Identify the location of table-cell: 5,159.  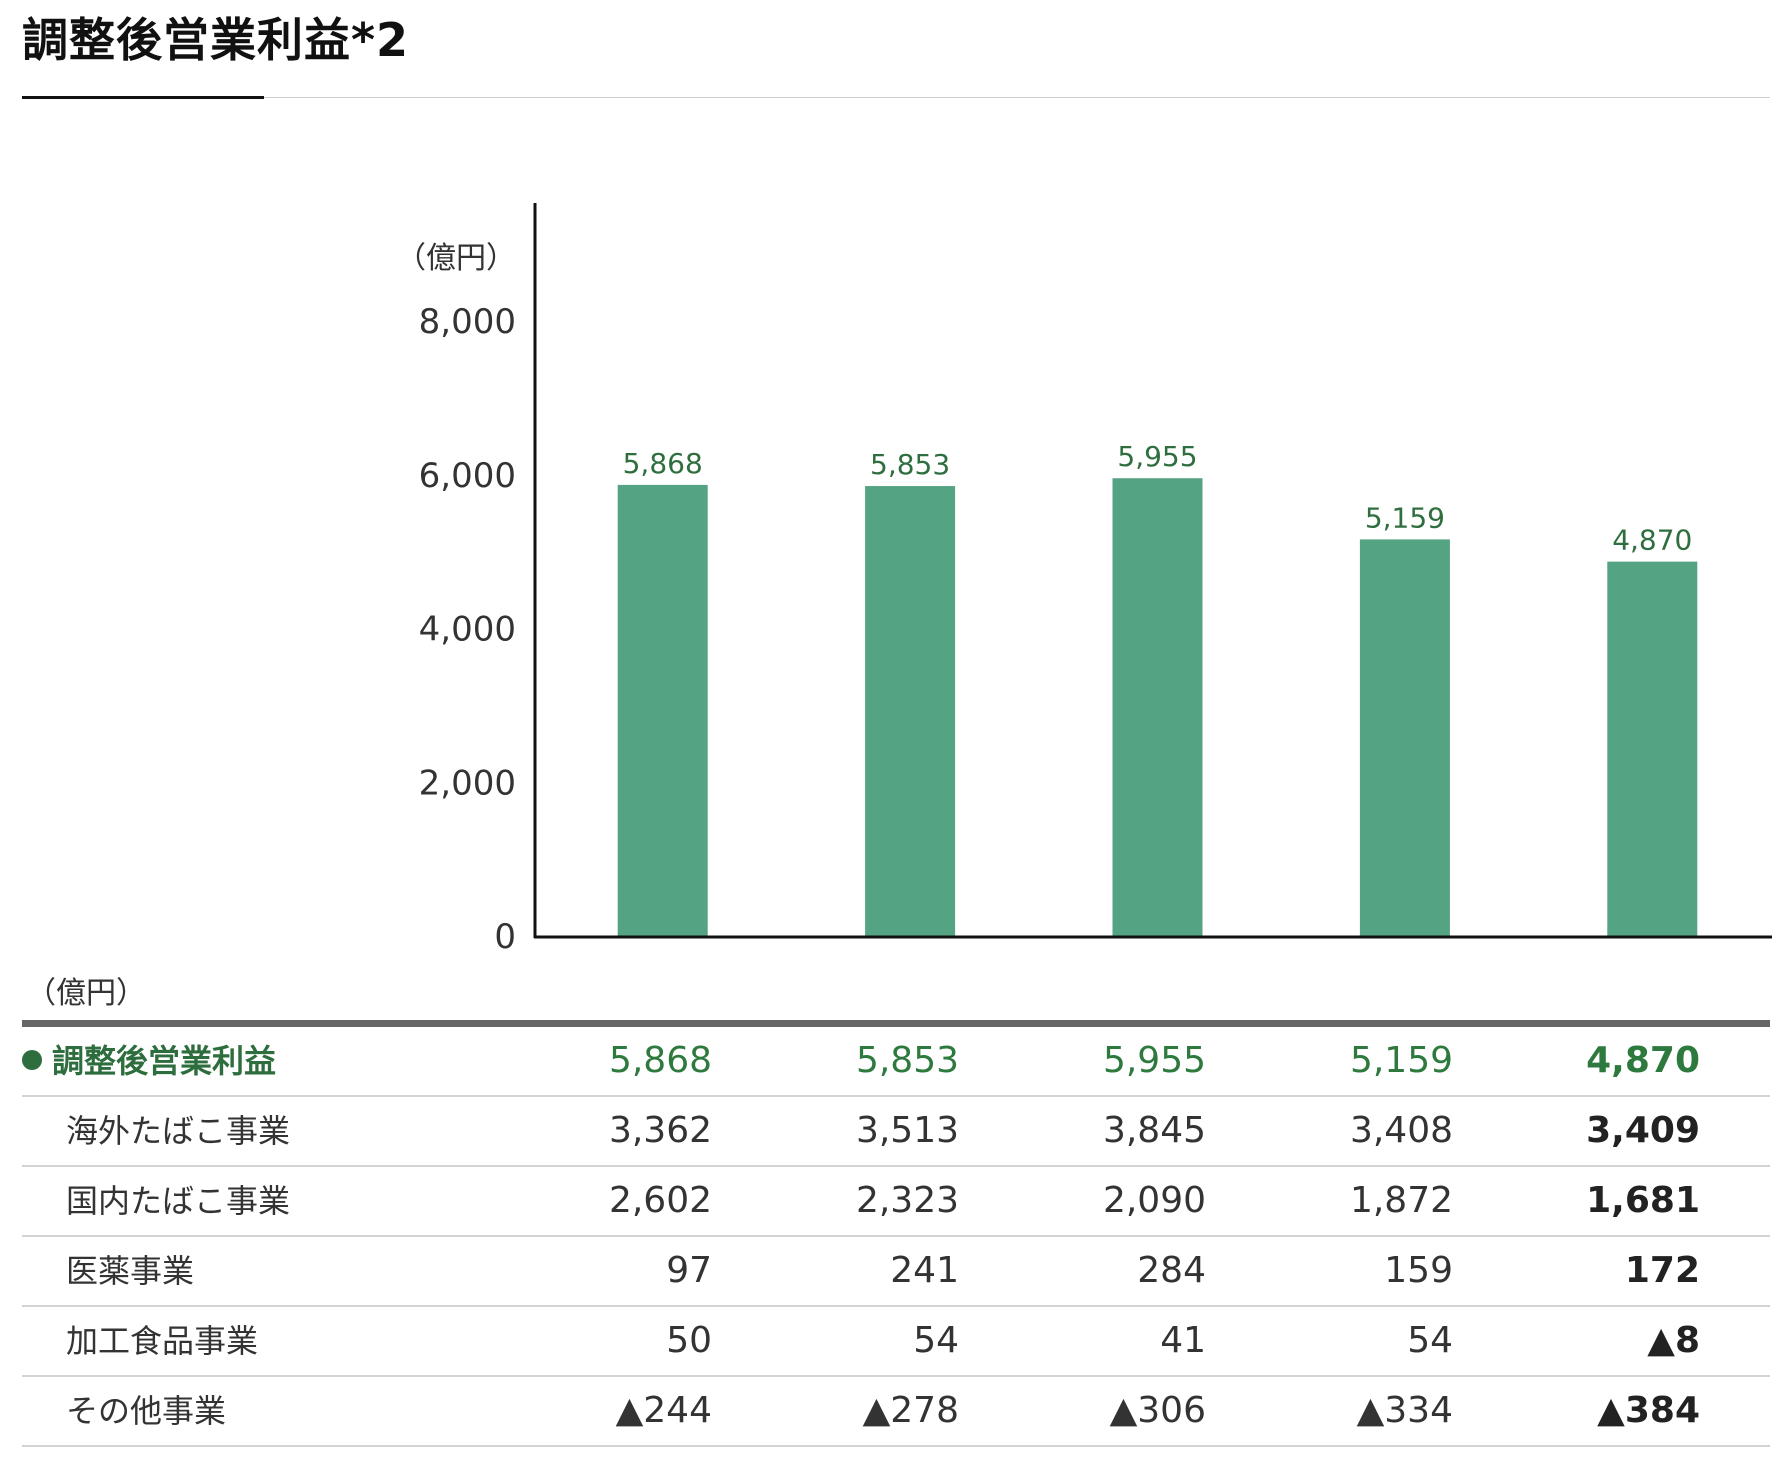
(1401, 1060).